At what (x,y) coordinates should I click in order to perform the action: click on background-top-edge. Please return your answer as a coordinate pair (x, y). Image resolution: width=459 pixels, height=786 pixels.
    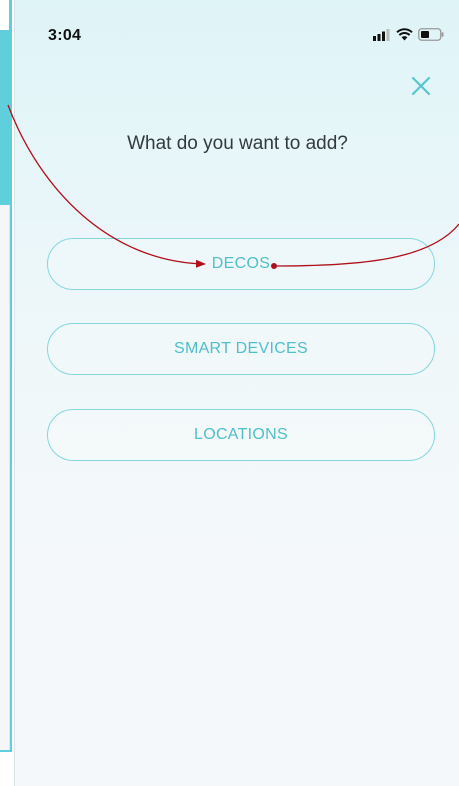
    Looking at the image, I should click on (4, 15).